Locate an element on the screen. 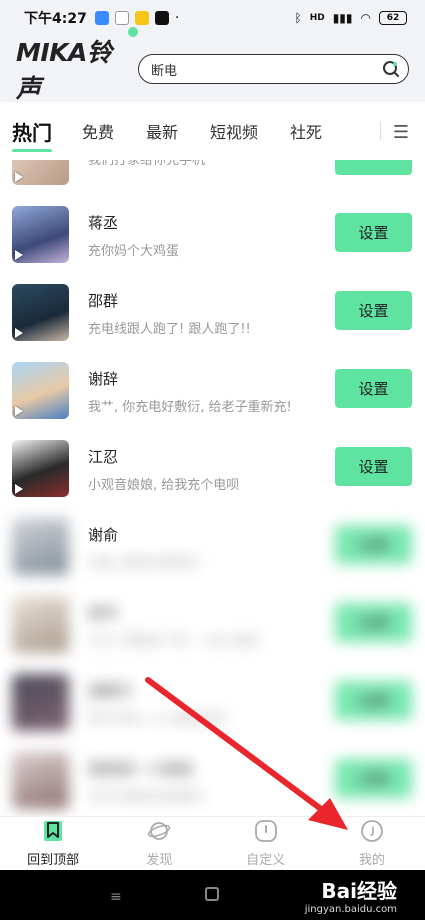 This screenshot has height=920, width=425. menu-icon: ☰ is located at coordinates (401, 132).